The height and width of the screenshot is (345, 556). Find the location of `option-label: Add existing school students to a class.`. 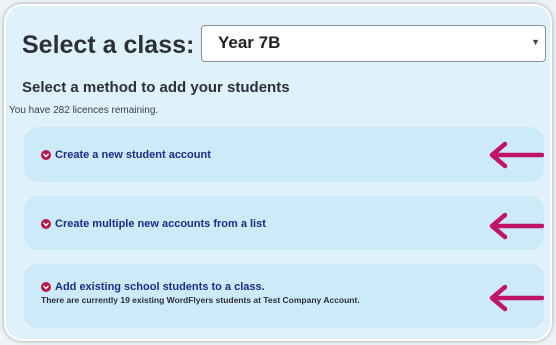

option-label: Add existing school students to a class. is located at coordinates (160, 287).